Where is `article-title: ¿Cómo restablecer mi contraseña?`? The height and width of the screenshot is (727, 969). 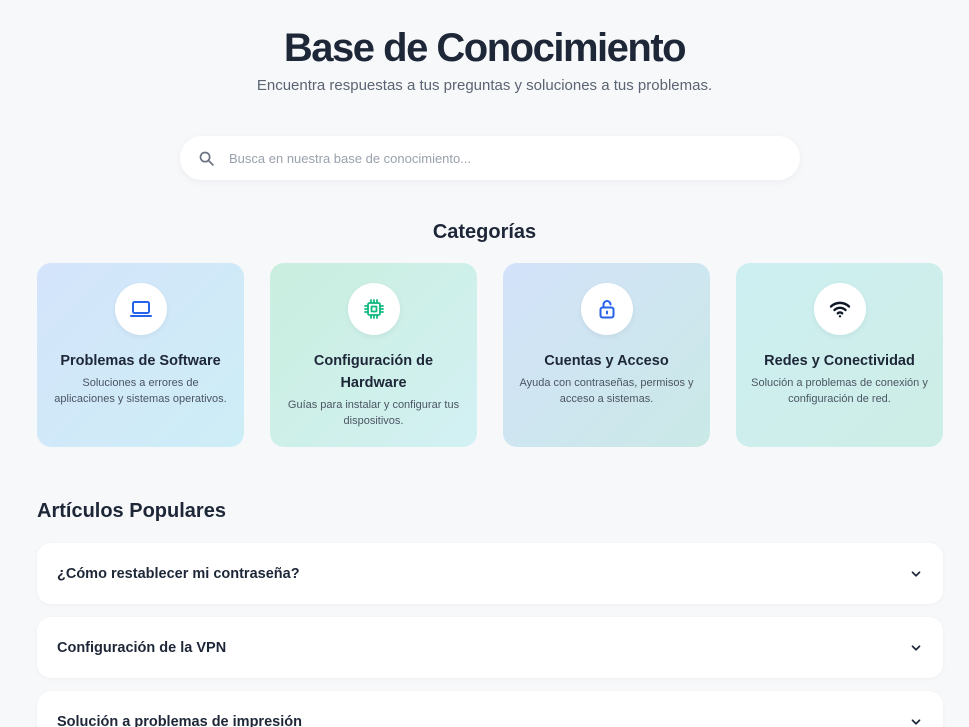
article-title: ¿Cómo restablecer mi contraseña? is located at coordinates (178, 573).